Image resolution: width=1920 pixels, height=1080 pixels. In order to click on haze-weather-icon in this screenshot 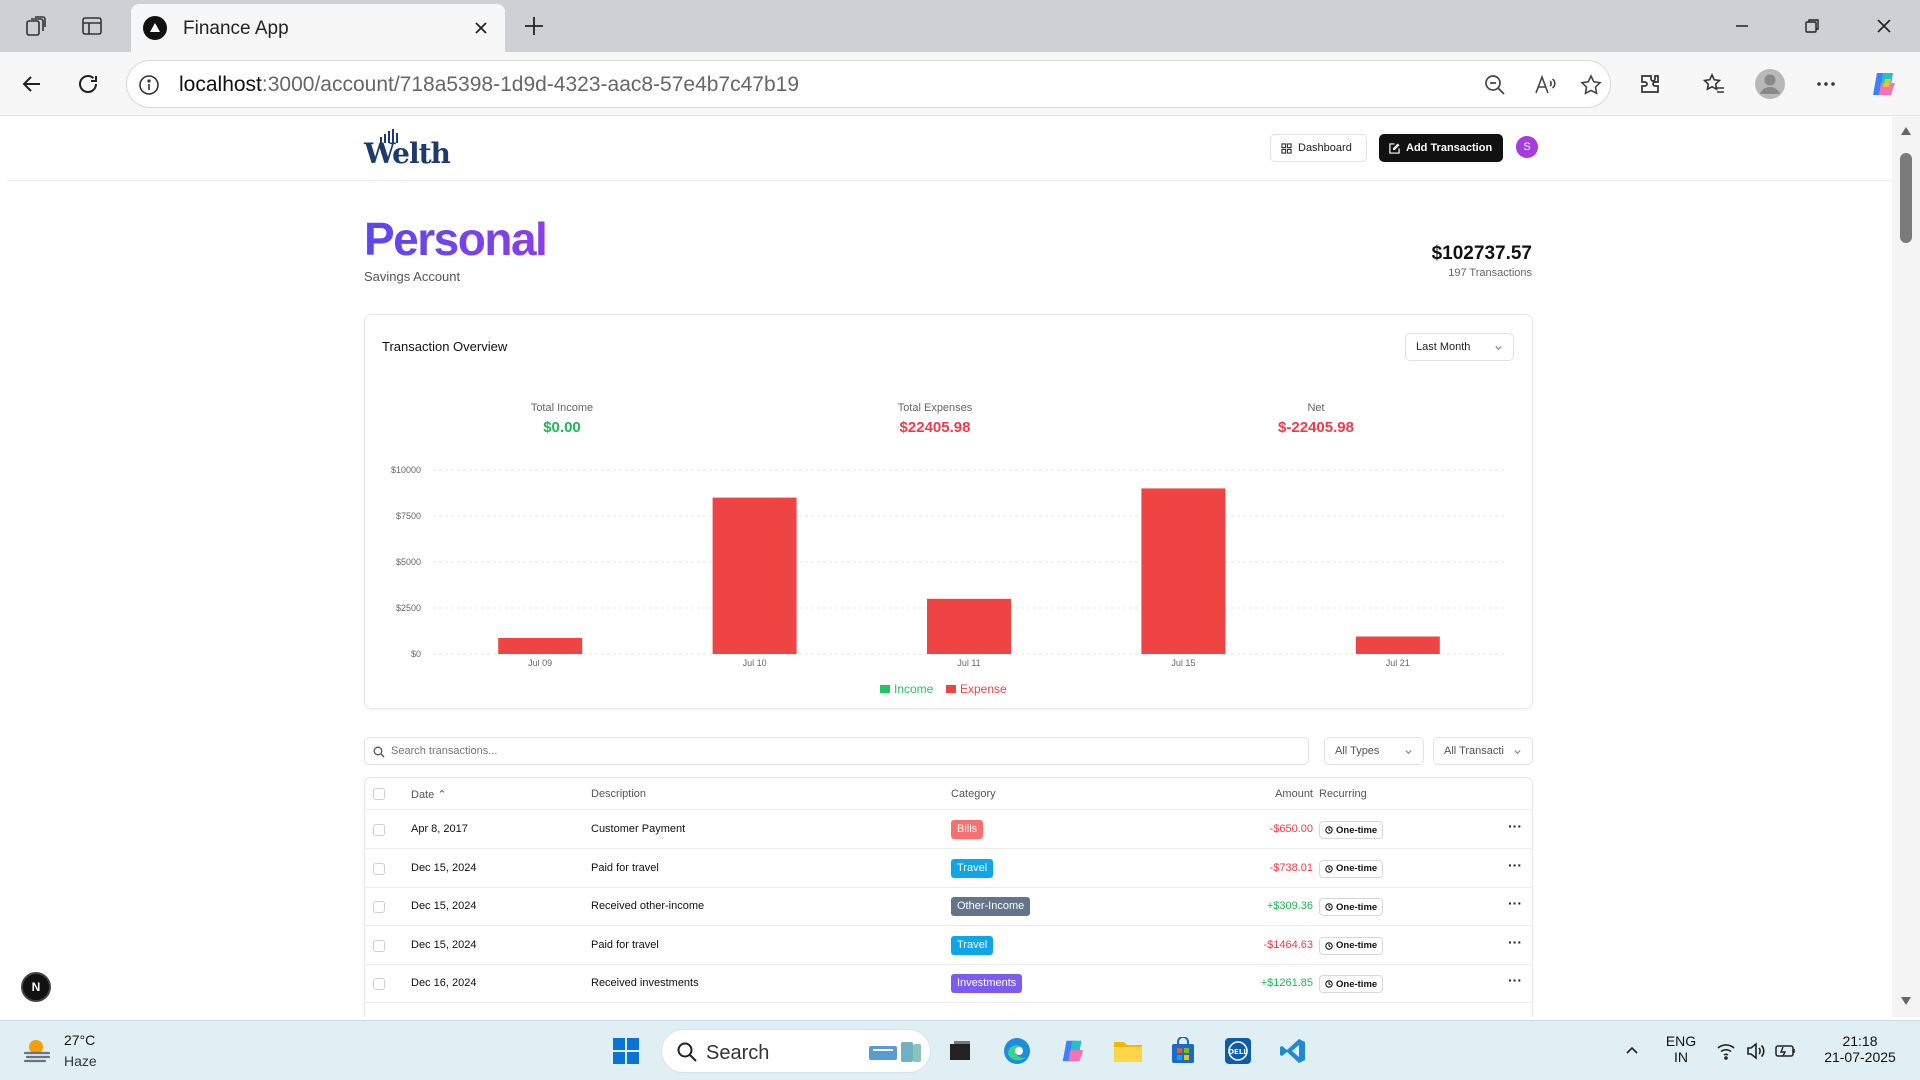, I will do `click(38, 1051)`.